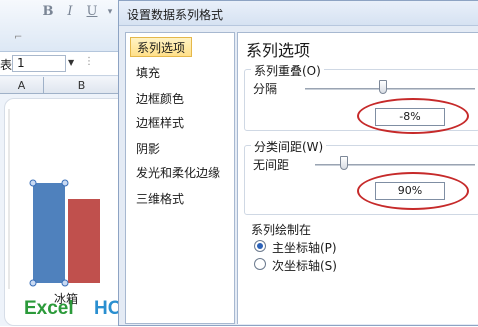  I want to click on column-header-b: B, so click(82, 85).